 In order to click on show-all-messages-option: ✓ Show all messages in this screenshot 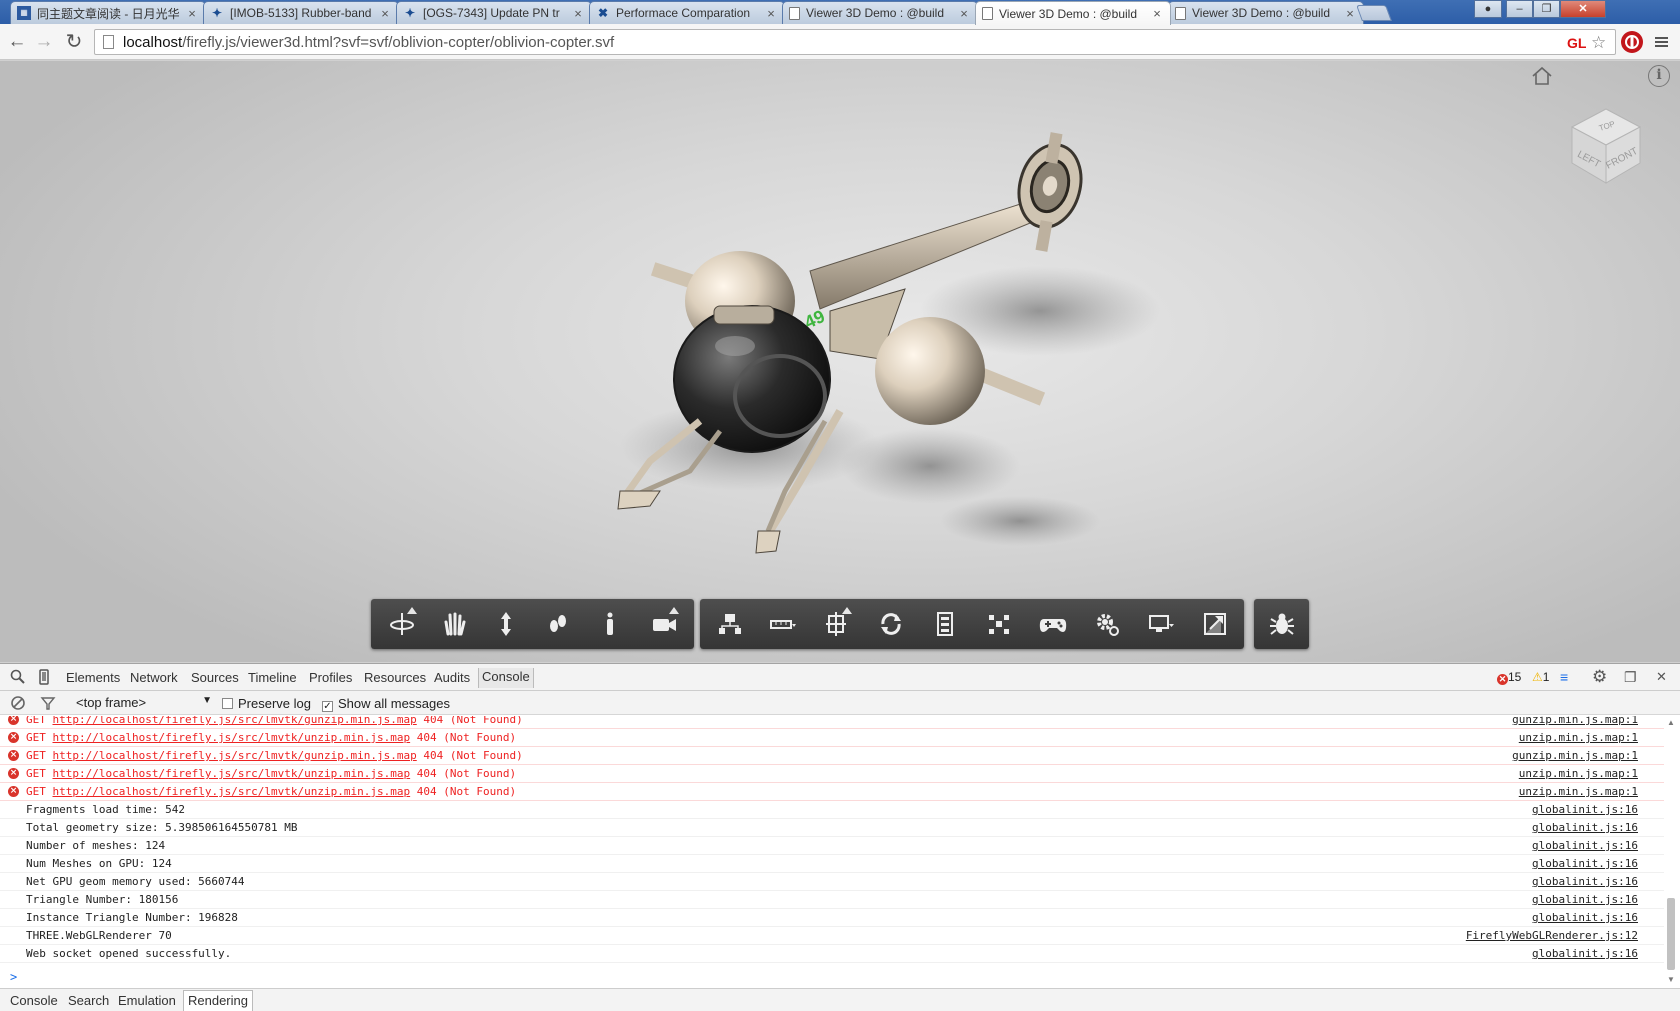, I will do `click(386, 704)`.